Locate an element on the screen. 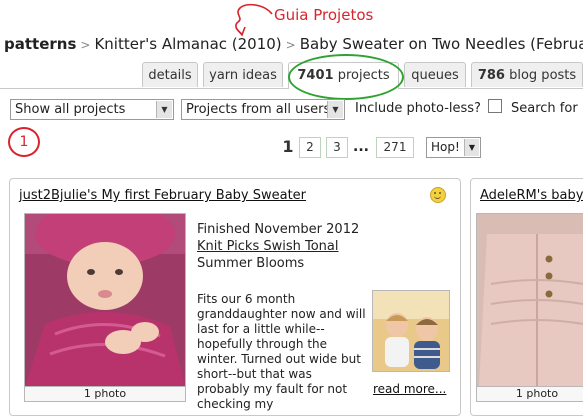 This screenshot has height=419, width=583. project-card: AdeleRM's baby 1 photo is located at coordinates (526, 297).